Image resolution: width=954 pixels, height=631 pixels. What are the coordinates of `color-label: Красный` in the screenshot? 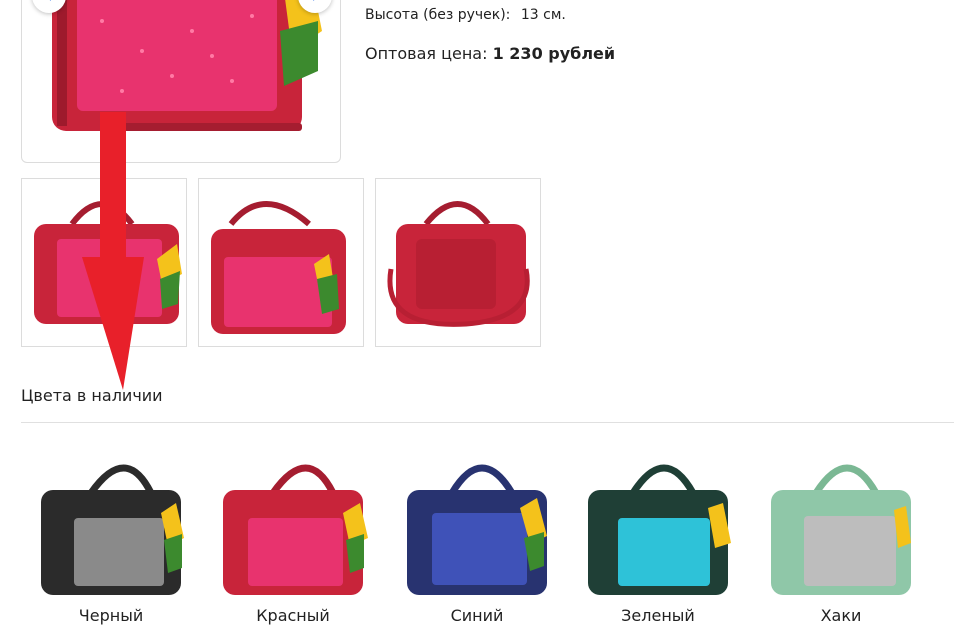 It's located at (293, 615).